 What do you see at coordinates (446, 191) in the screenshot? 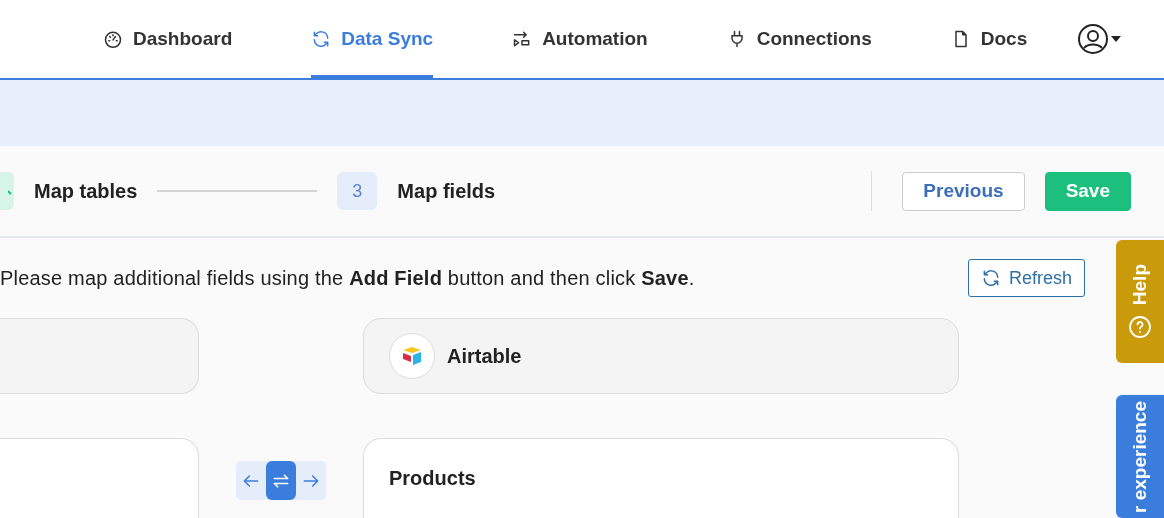
I see `step-label: Map fields` at bounding box center [446, 191].